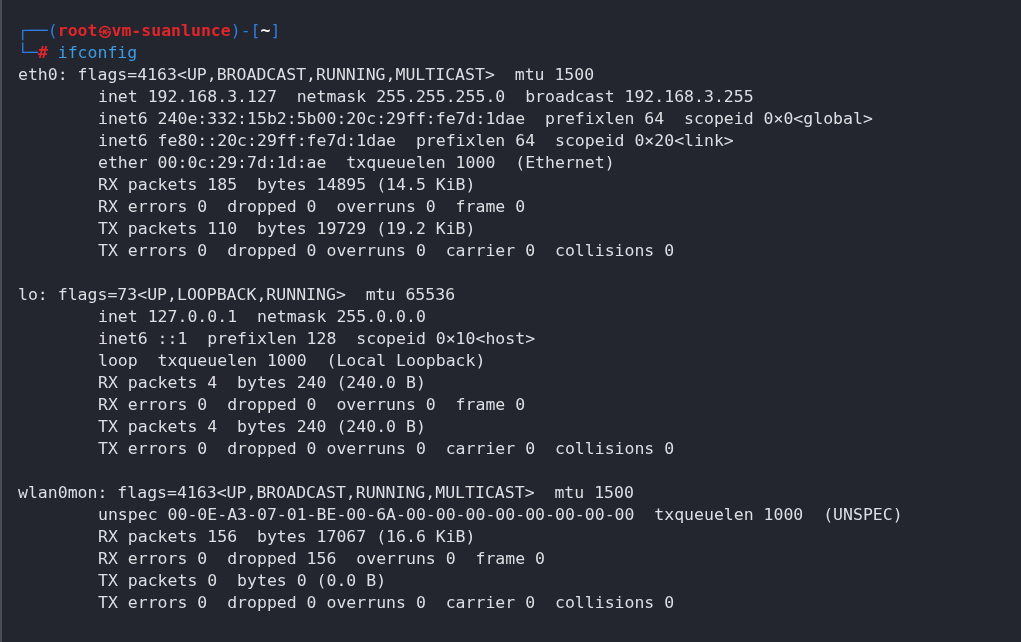 Image resolution: width=1021 pixels, height=642 pixels. I want to click on output-line: ether 00:0c:29:7d:1d:ae txqueuelen 1000 (Ethernet), so click(356, 163).